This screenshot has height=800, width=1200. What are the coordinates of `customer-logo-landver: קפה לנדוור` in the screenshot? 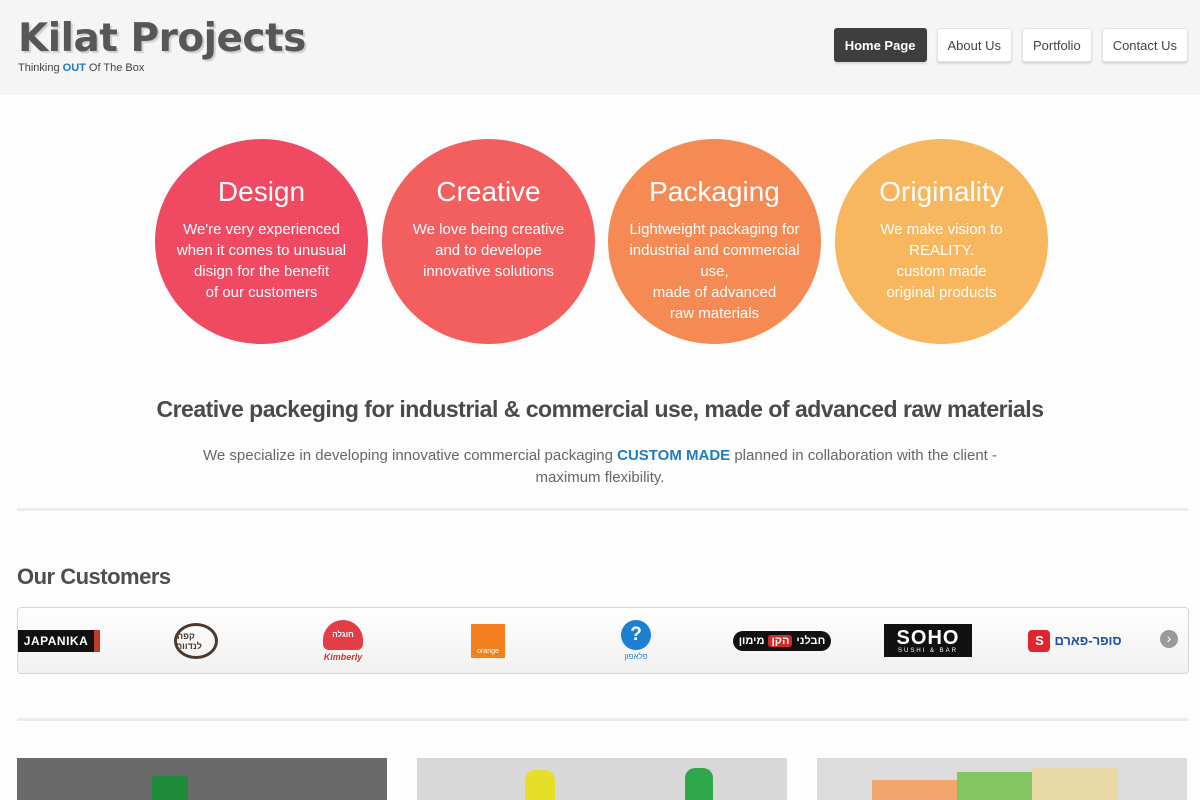 It's located at (196, 640).